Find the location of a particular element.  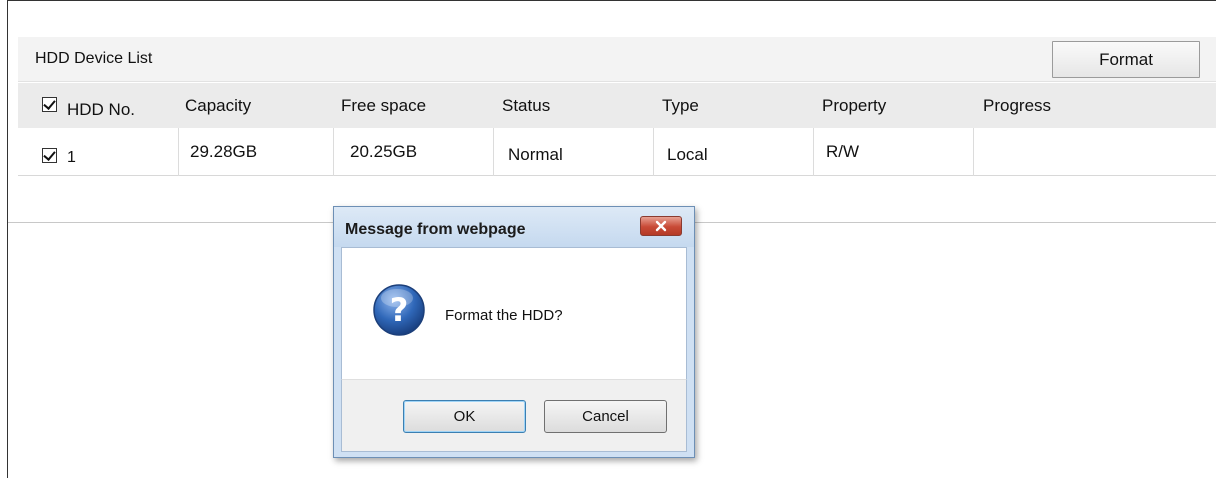

cell-hdd-no: 1 is located at coordinates (71, 157).